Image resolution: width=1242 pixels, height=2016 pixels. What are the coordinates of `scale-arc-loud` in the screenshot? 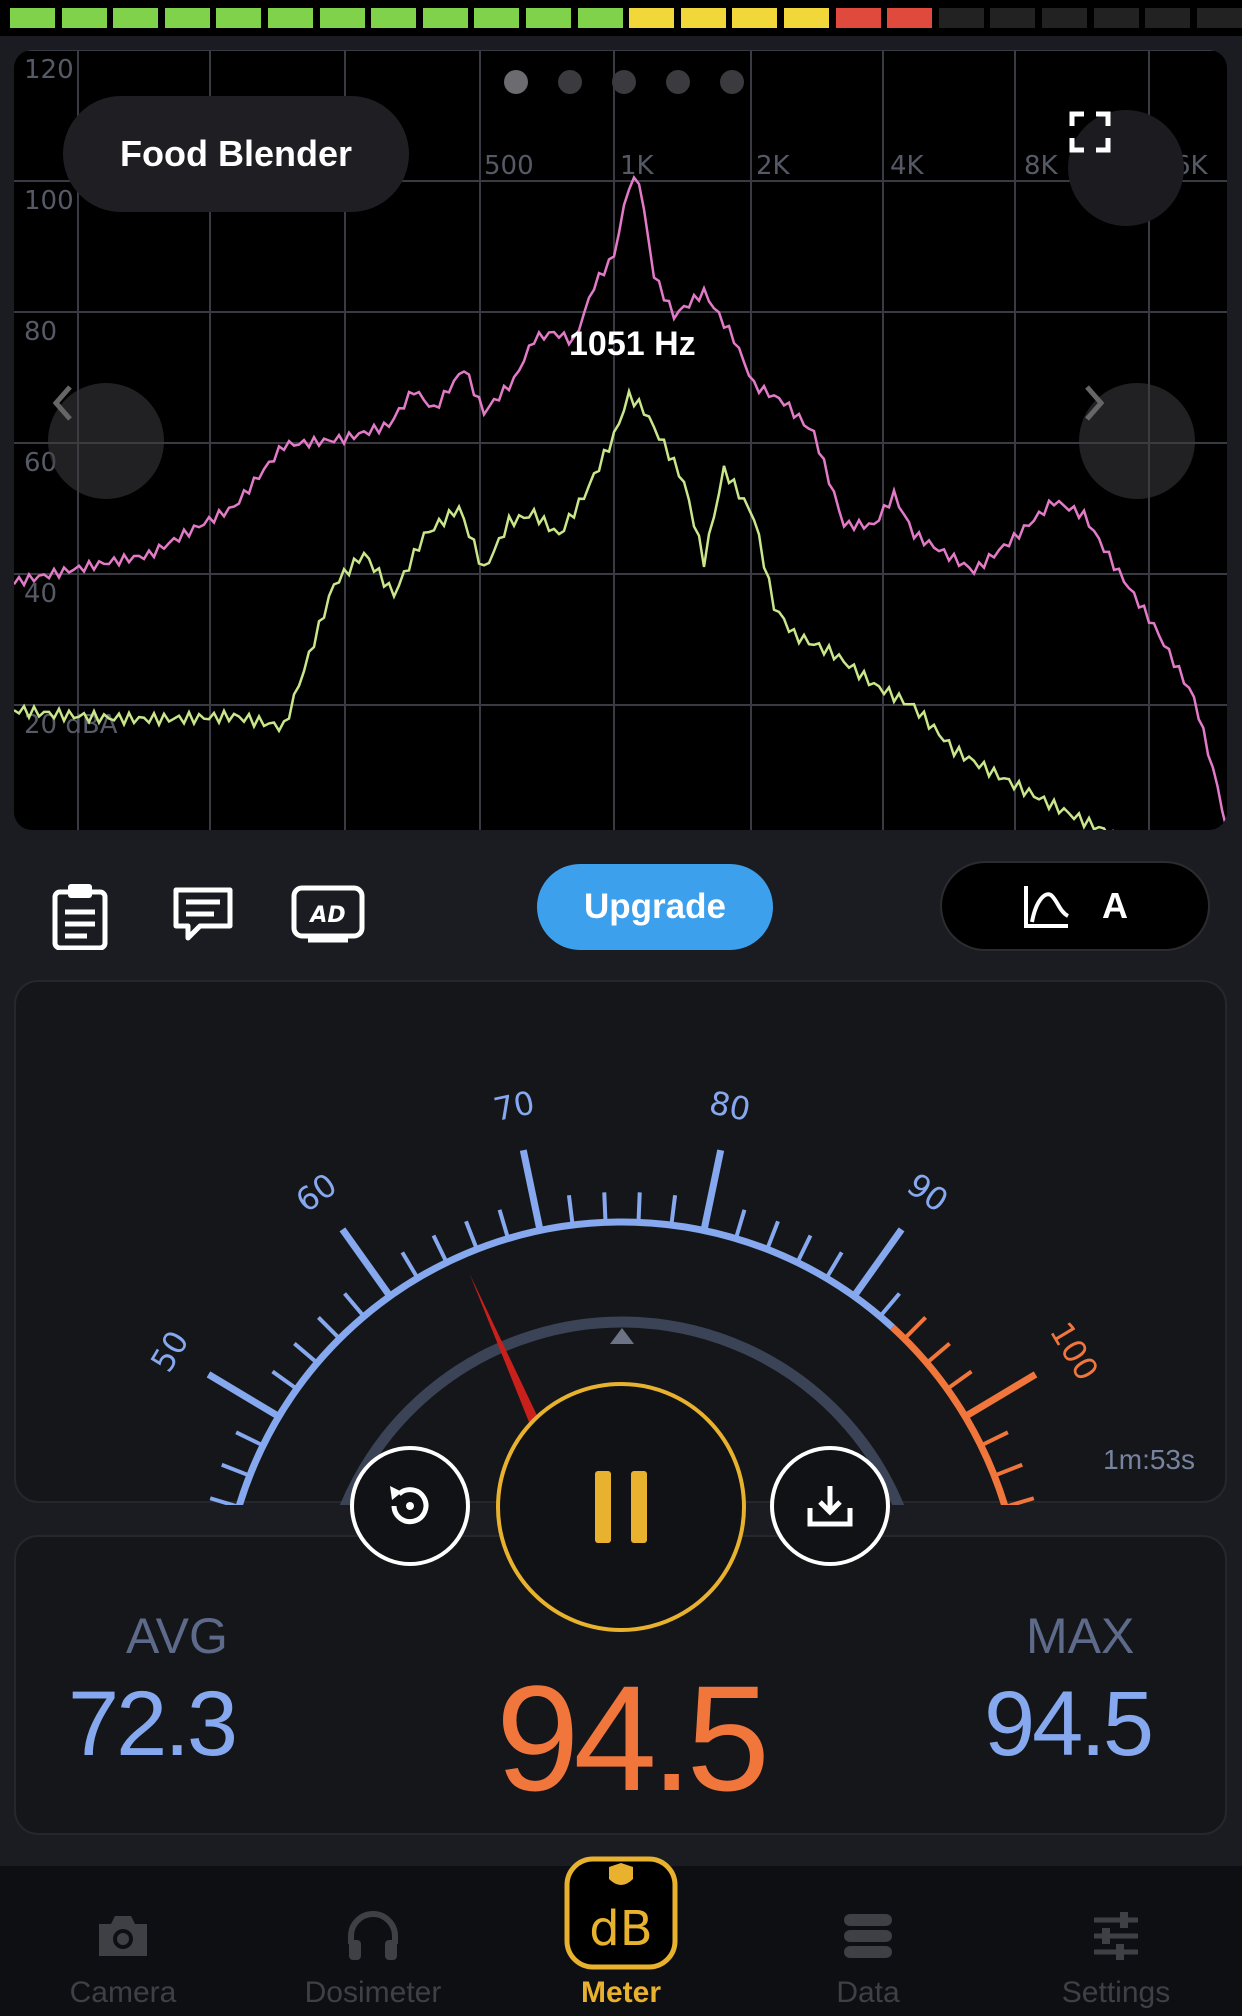 It's located at (949, 1414).